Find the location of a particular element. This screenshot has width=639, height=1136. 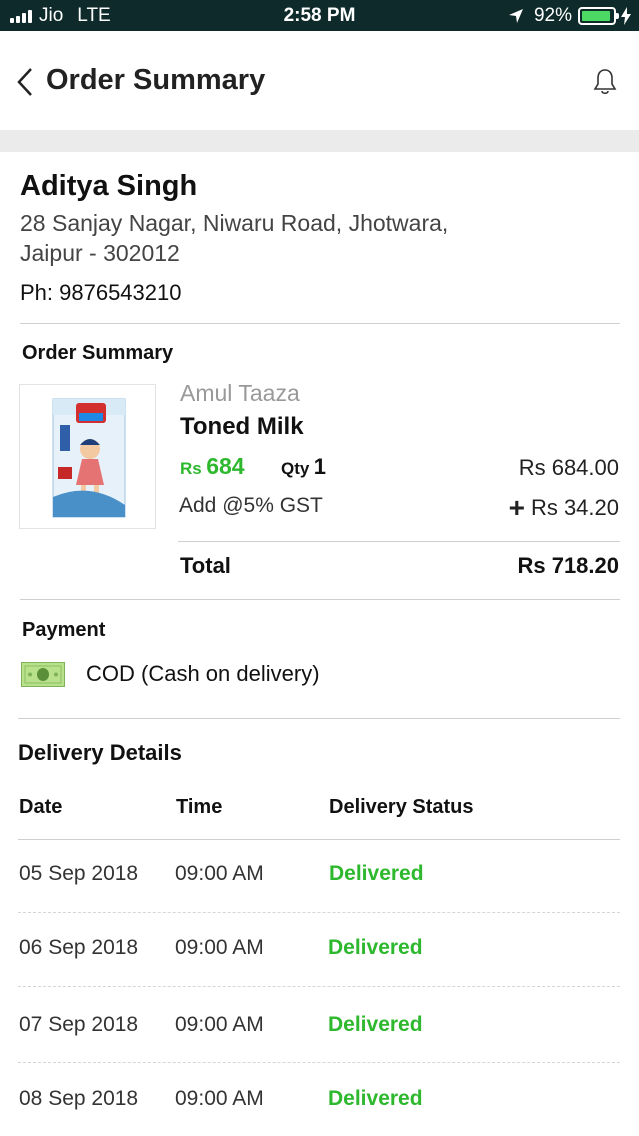

charging-bolt-icon is located at coordinates (626, 16).